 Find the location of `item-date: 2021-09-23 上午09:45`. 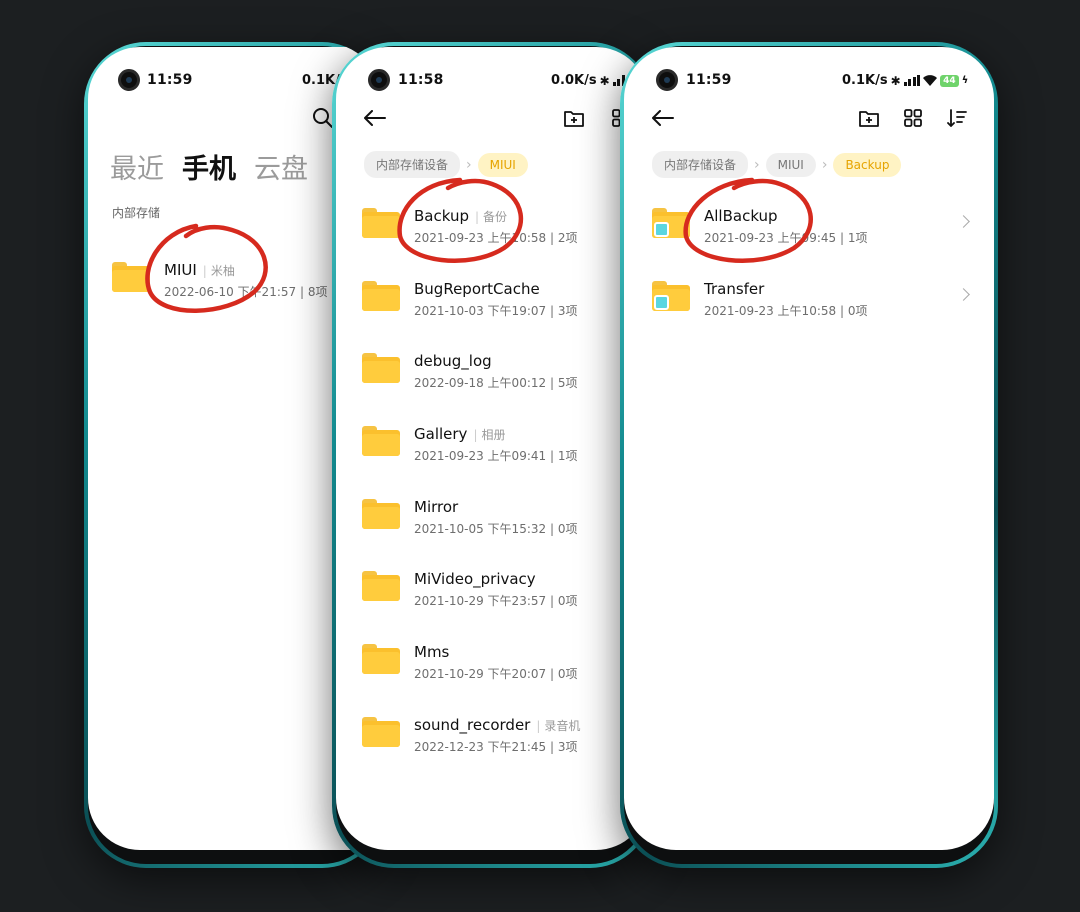

item-date: 2021-09-23 上午09:45 is located at coordinates (770, 238).